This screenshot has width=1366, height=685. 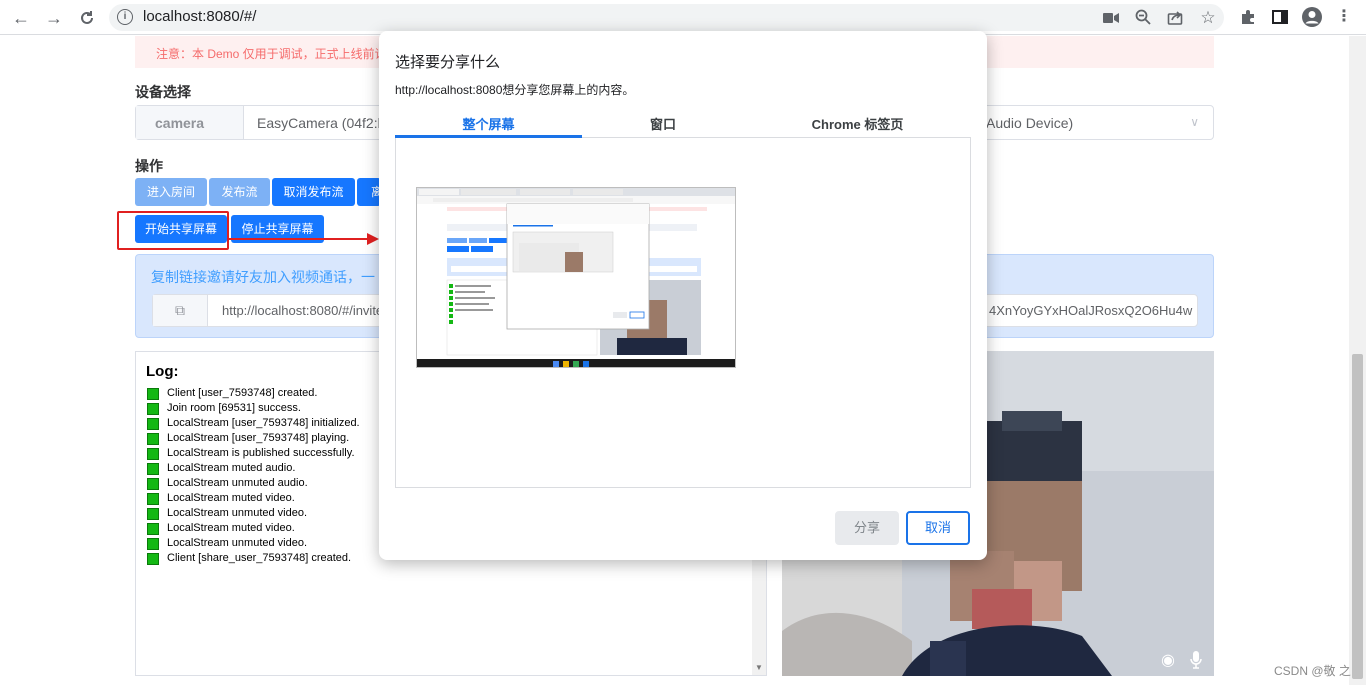 What do you see at coordinates (306, 310) in the screenshot?
I see `invite-url: http://localhost:8080/#/invite?` at bounding box center [306, 310].